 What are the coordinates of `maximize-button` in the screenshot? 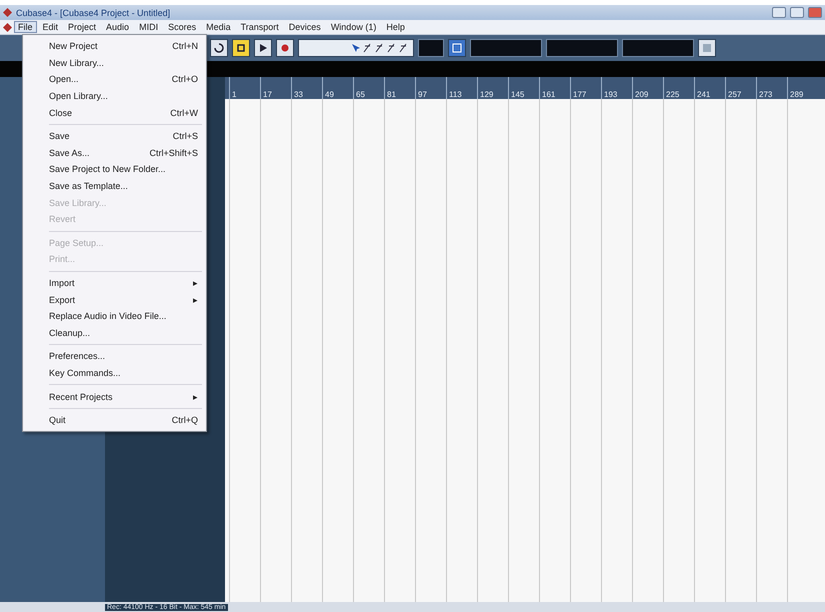 It's located at (797, 12).